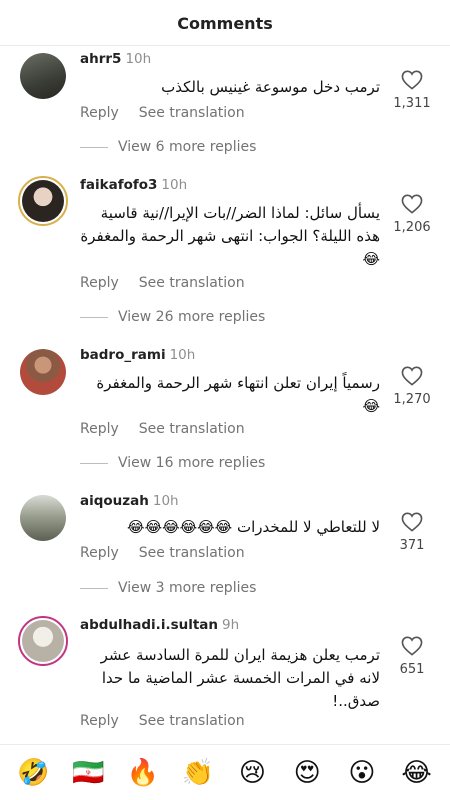  I want to click on comment-text: ترمب دخل موسوعة غينيس بالكذب, so click(270, 87).